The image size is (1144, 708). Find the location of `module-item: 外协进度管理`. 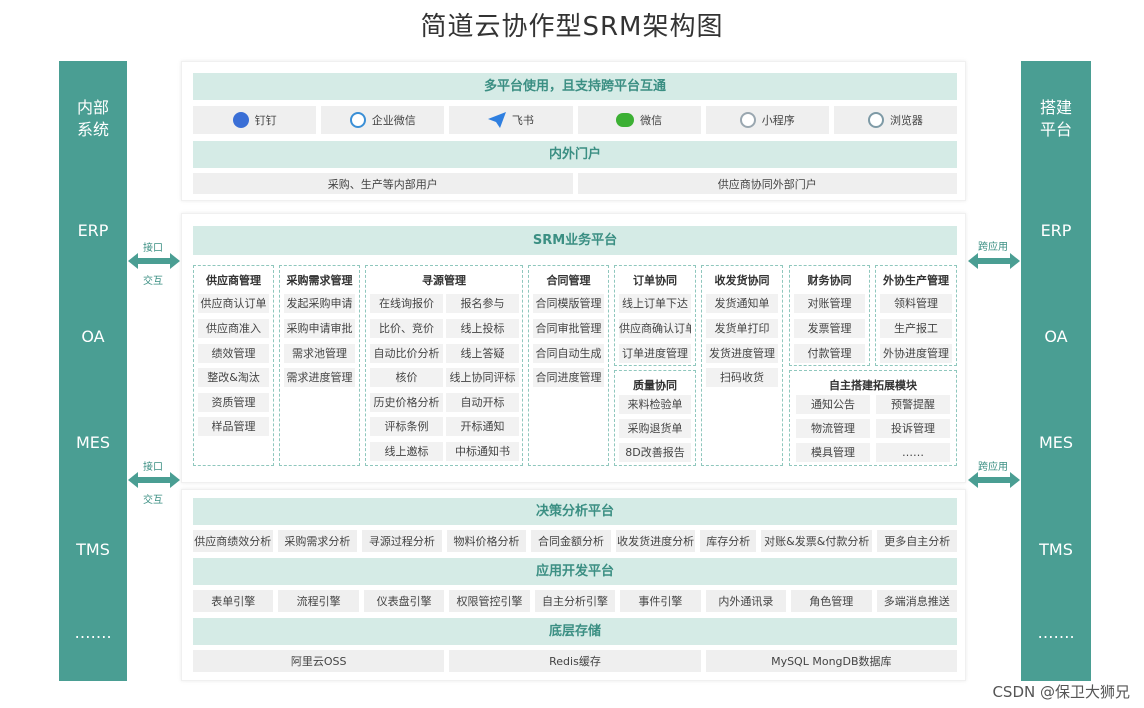

module-item: 外协进度管理 is located at coordinates (916, 353).